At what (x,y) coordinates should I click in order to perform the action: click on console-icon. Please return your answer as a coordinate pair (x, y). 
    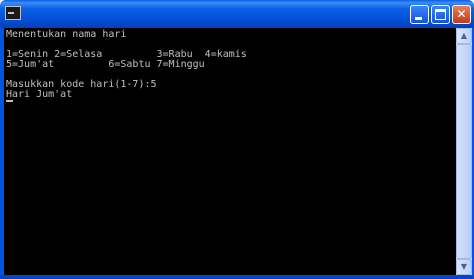
    Looking at the image, I should click on (13, 13).